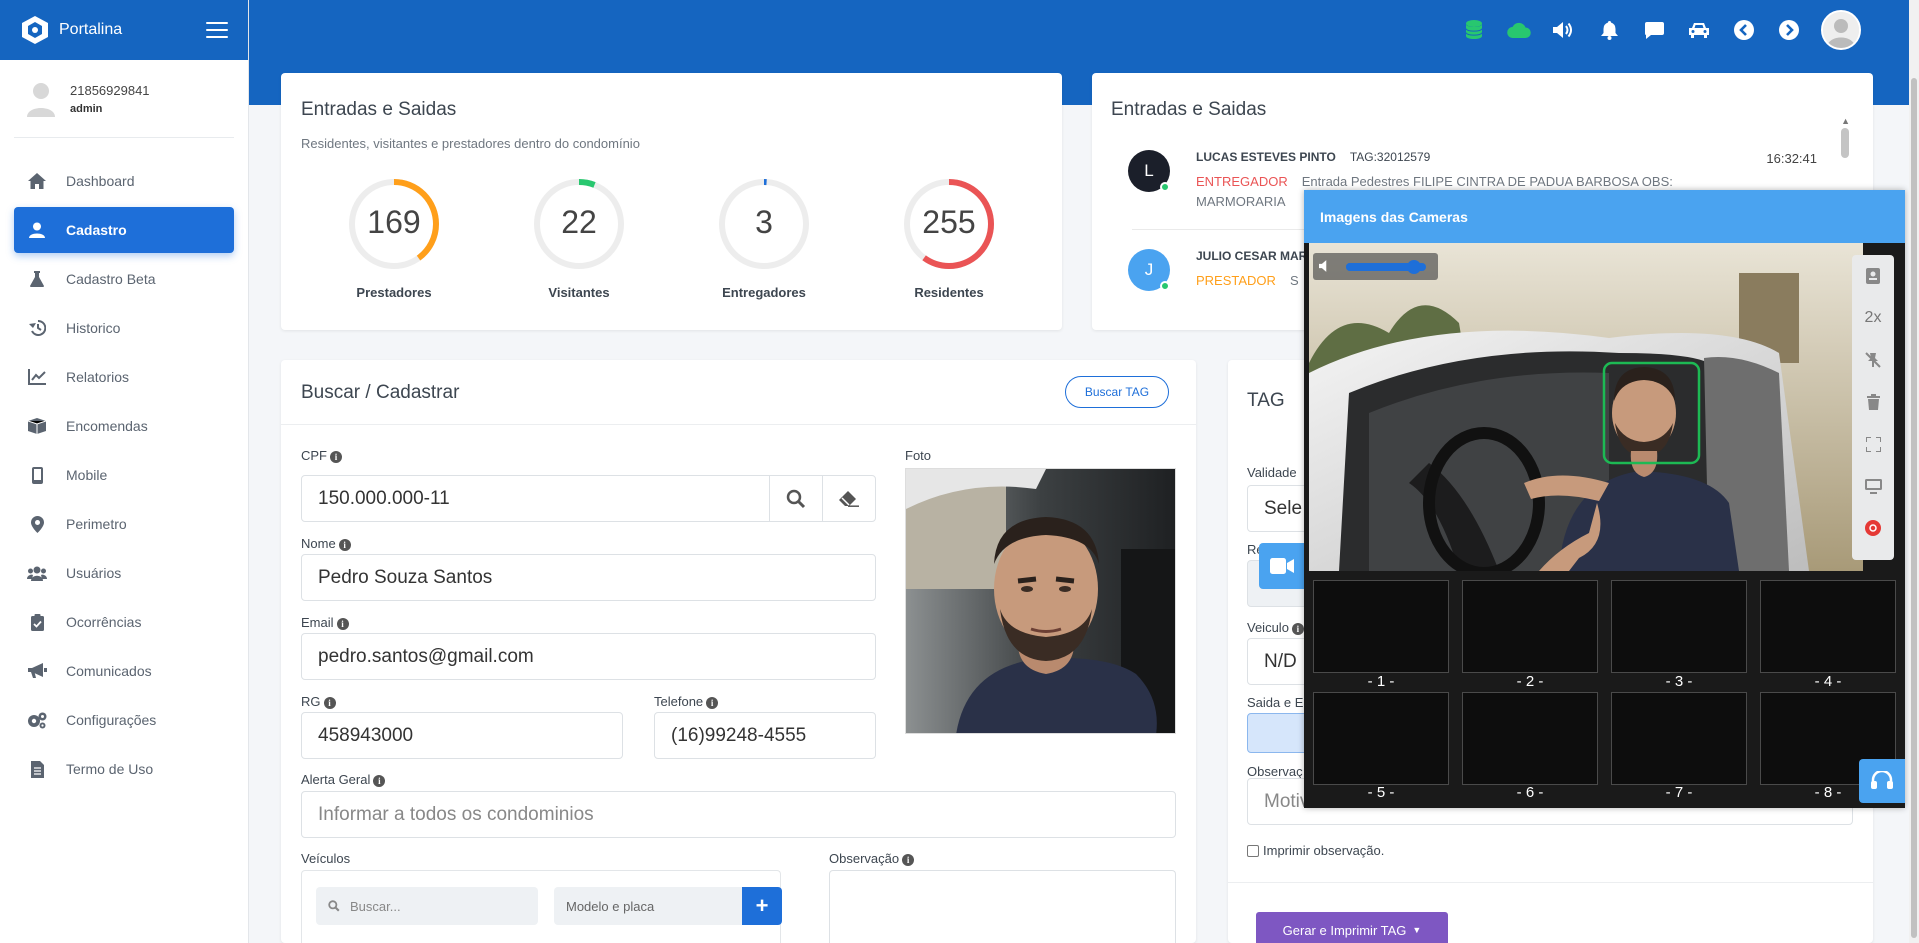 This screenshot has width=1919, height=943. Describe the element at coordinates (1699, 30) in the screenshot. I see `car-icon` at that location.